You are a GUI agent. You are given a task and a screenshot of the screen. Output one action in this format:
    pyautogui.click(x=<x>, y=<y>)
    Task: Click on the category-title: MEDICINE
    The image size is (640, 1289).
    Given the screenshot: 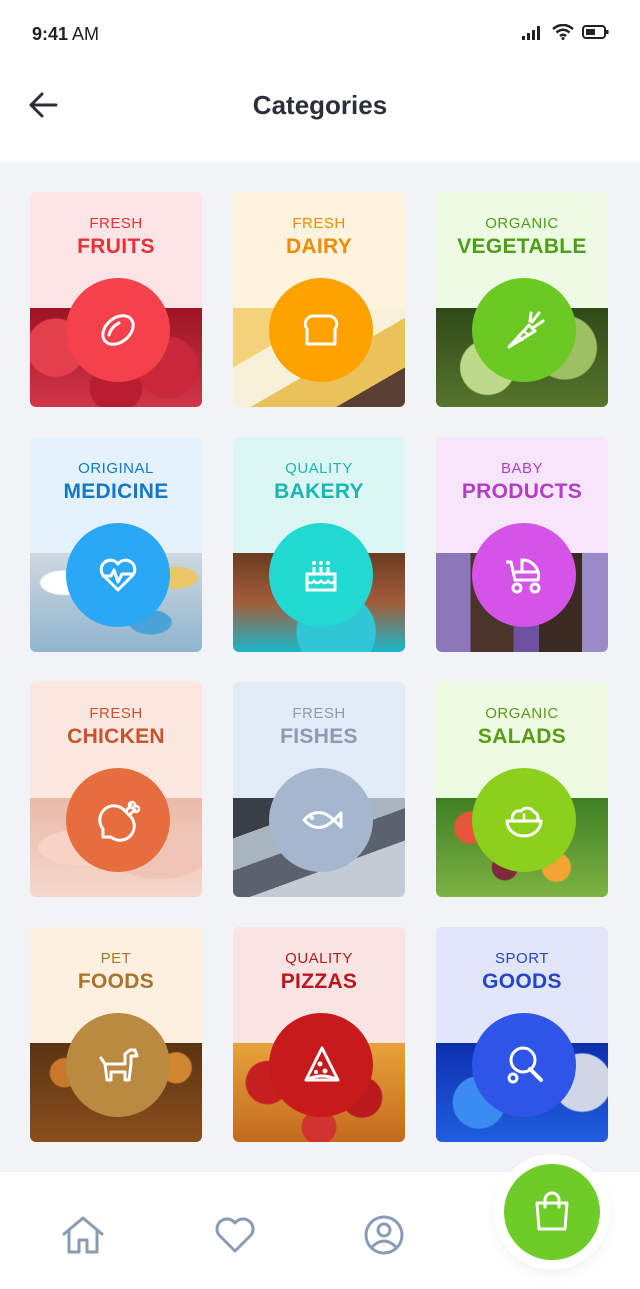 What is the action you would take?
    pyautogui.click(x=116, y=491)
    